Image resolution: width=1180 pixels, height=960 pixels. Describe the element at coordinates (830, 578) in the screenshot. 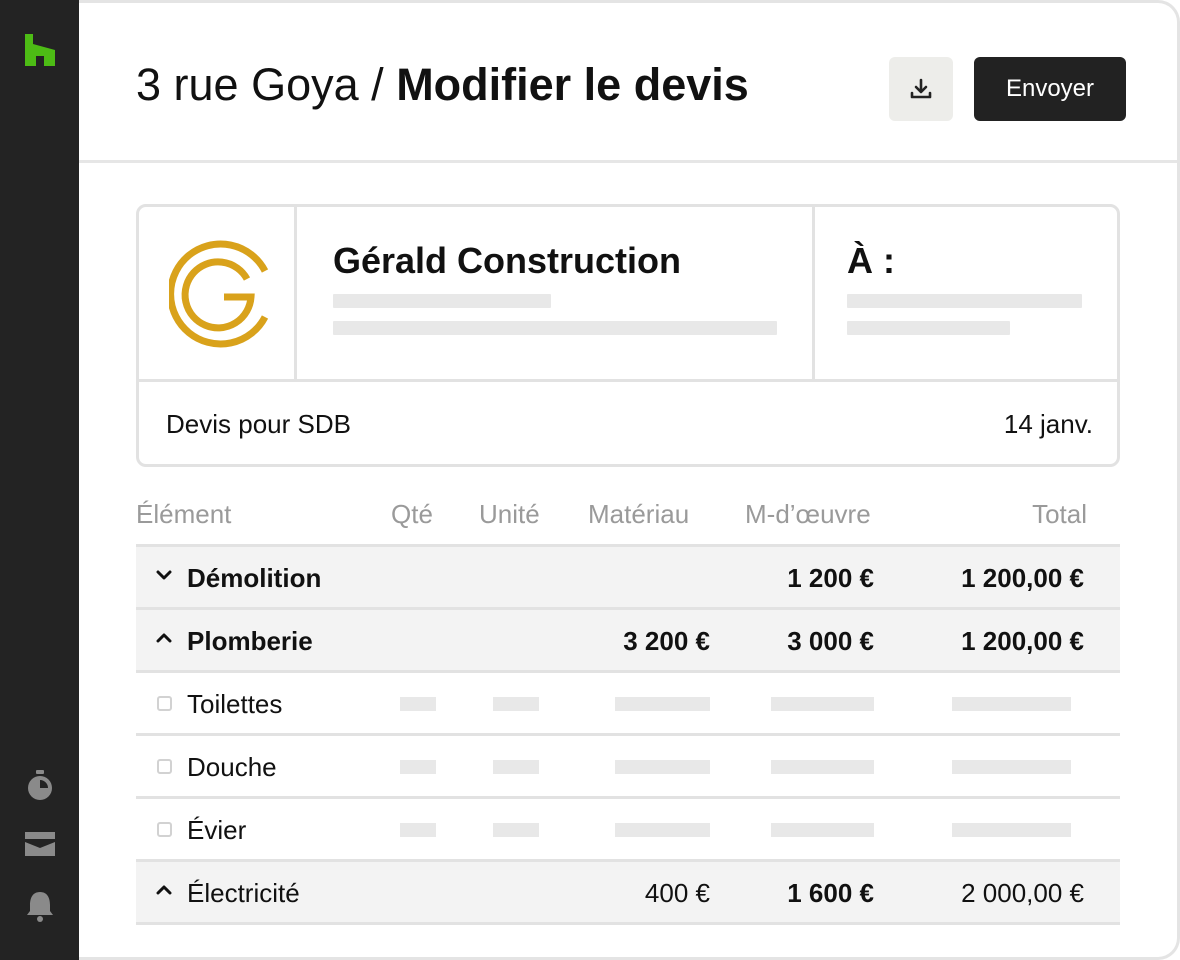

I see `labor-cost: 1 200 €` at that location.